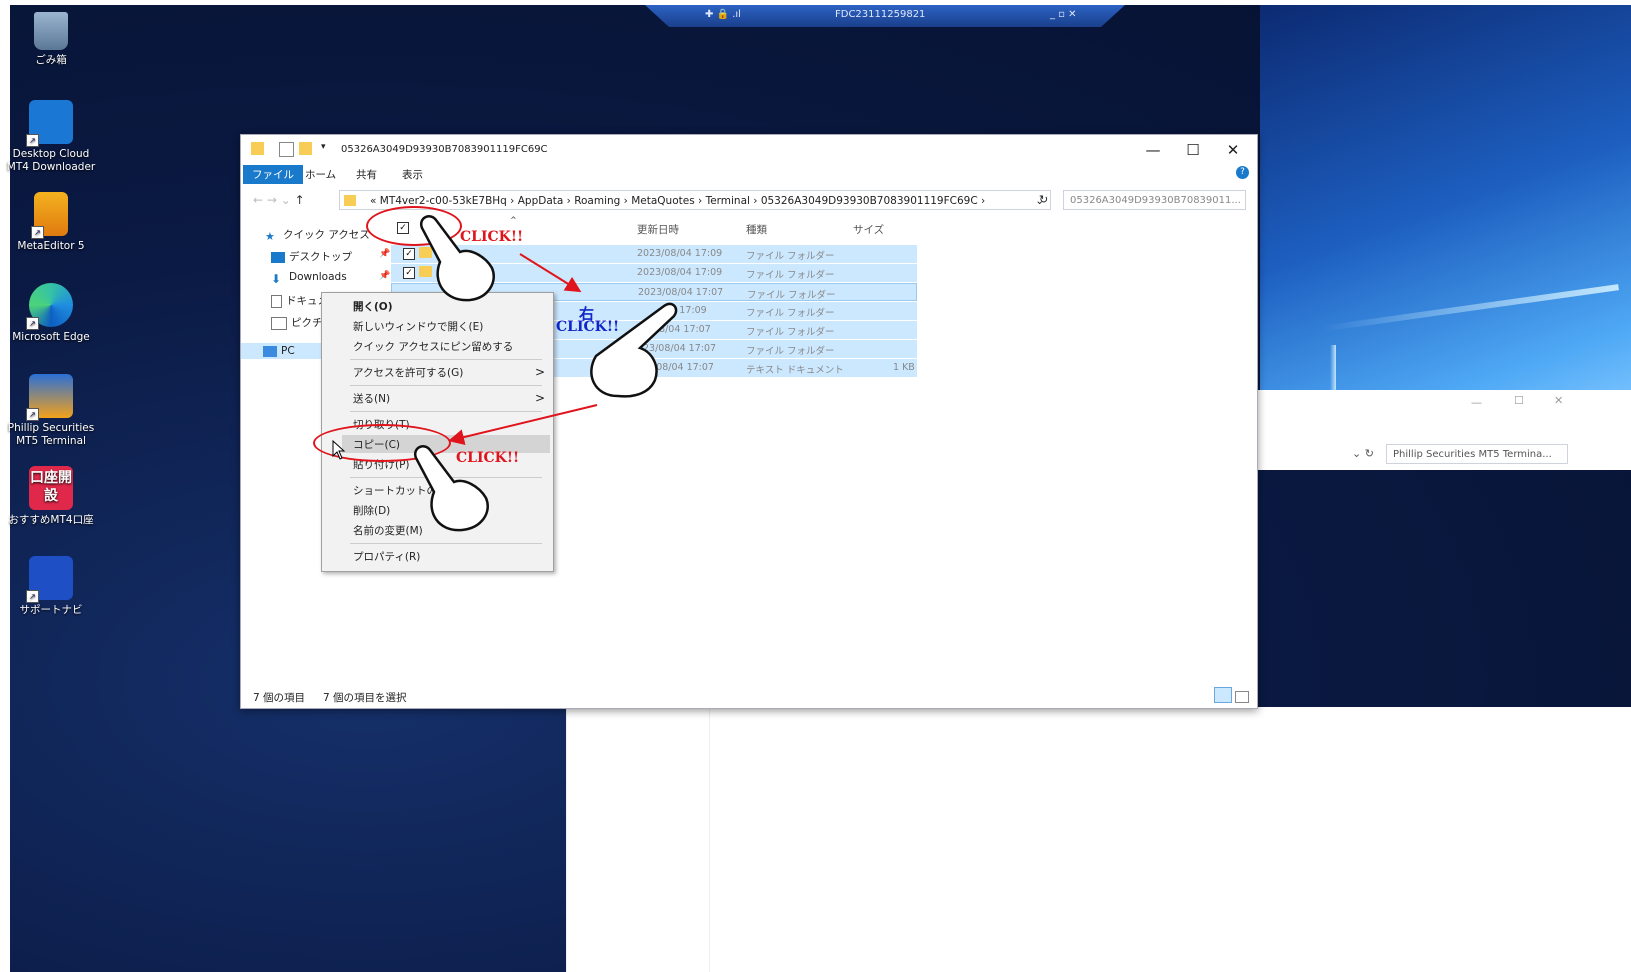  What do you see at coordinates (505, 373) in the screenshot?
I see `annotation-arrows` at bounding box center [505, 373].